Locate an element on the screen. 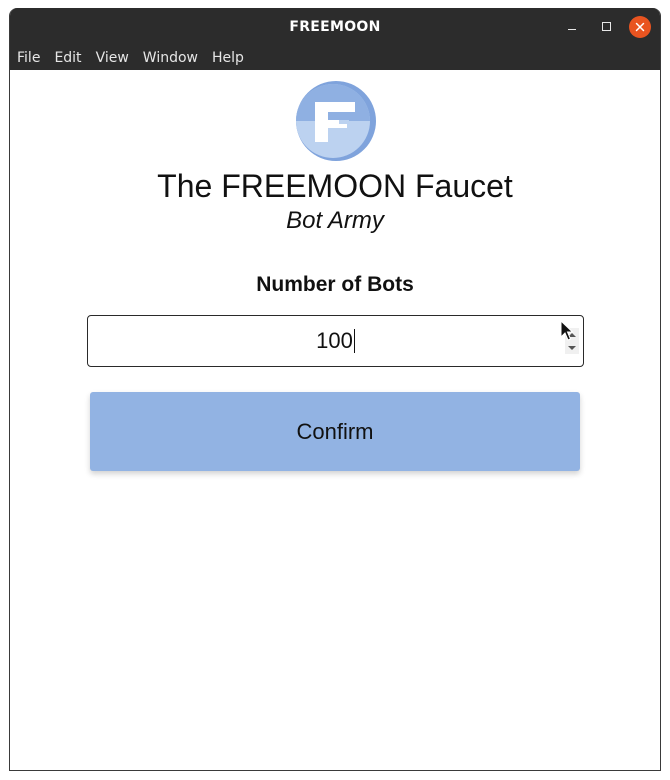 This screenshot has width=670, height=780. bots-field-label: Number of Bots is located at coordinates (335, 284).